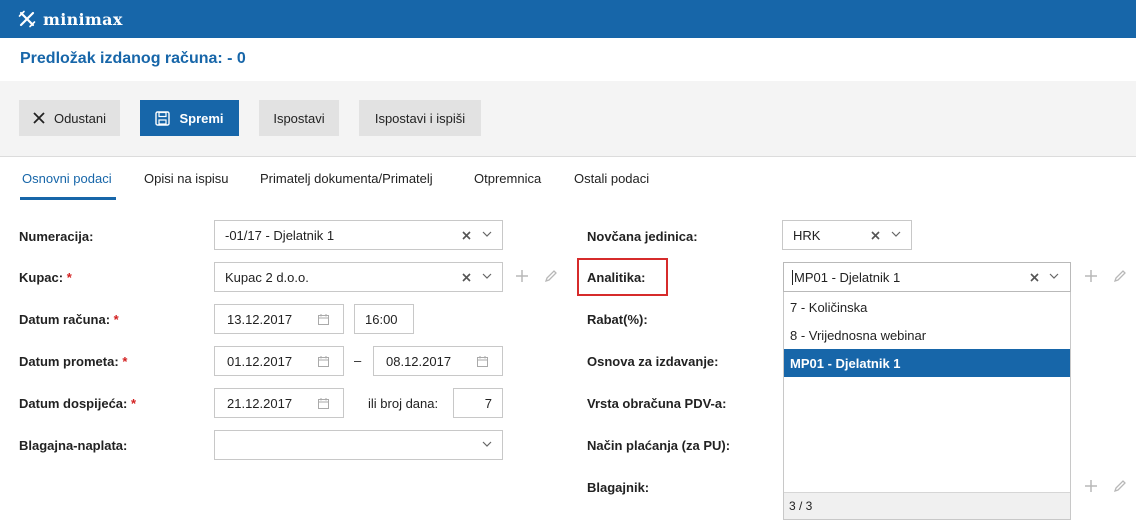  I want to click on tab-opisi-na-ispisu: Opisi na ispisu, so click(186, 178).